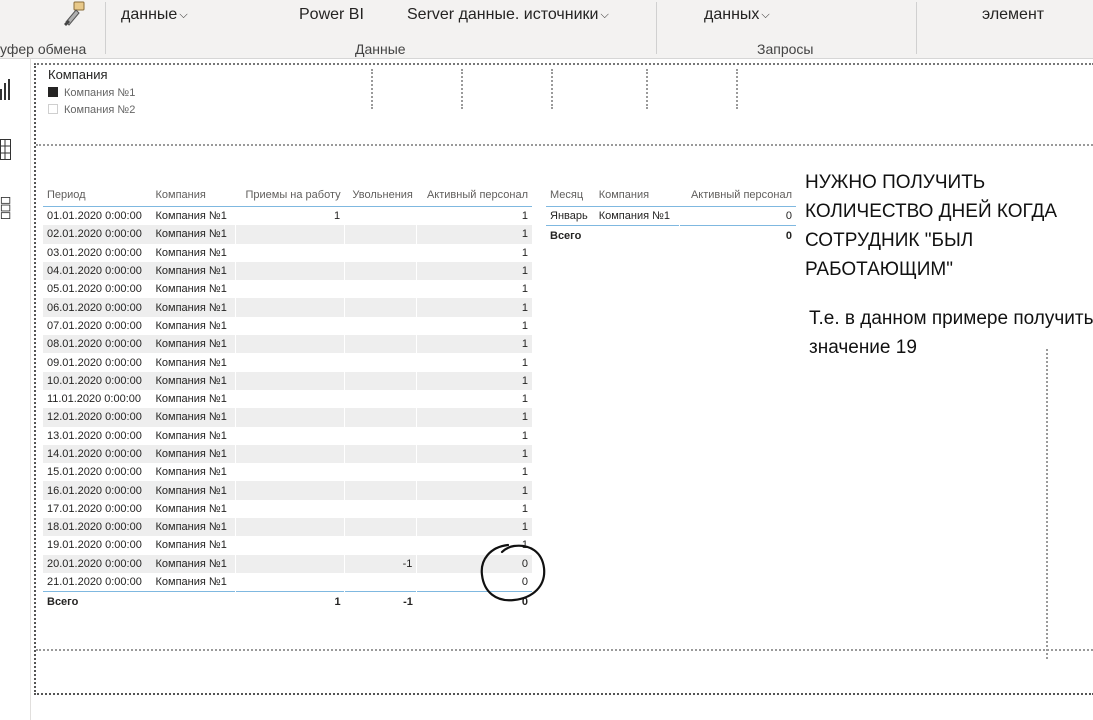 The image size is (1093, 720). Describe the element at coordinates (287, 216) in the screenshot. I see `table-row: 01.01.2020 0:00:00 Компания №1 1 1` at that location.